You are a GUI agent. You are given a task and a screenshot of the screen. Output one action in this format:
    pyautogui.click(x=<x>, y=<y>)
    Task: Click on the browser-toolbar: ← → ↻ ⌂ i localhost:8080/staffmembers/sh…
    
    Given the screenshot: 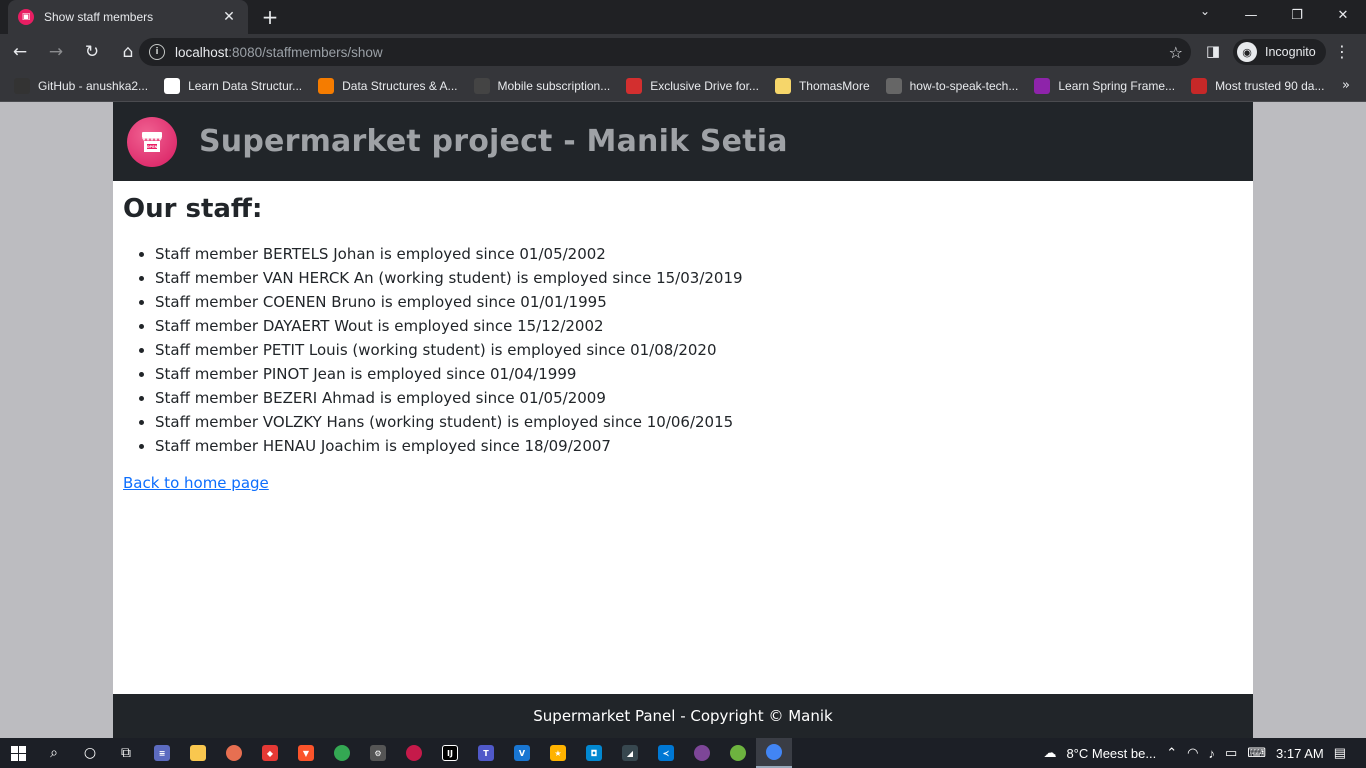 What is the action you would take?
    pyautogui.click(x=683, y=52)
    